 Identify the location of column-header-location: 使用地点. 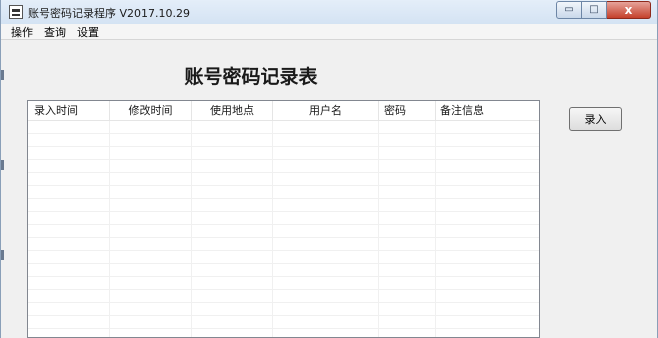
(232, 110).